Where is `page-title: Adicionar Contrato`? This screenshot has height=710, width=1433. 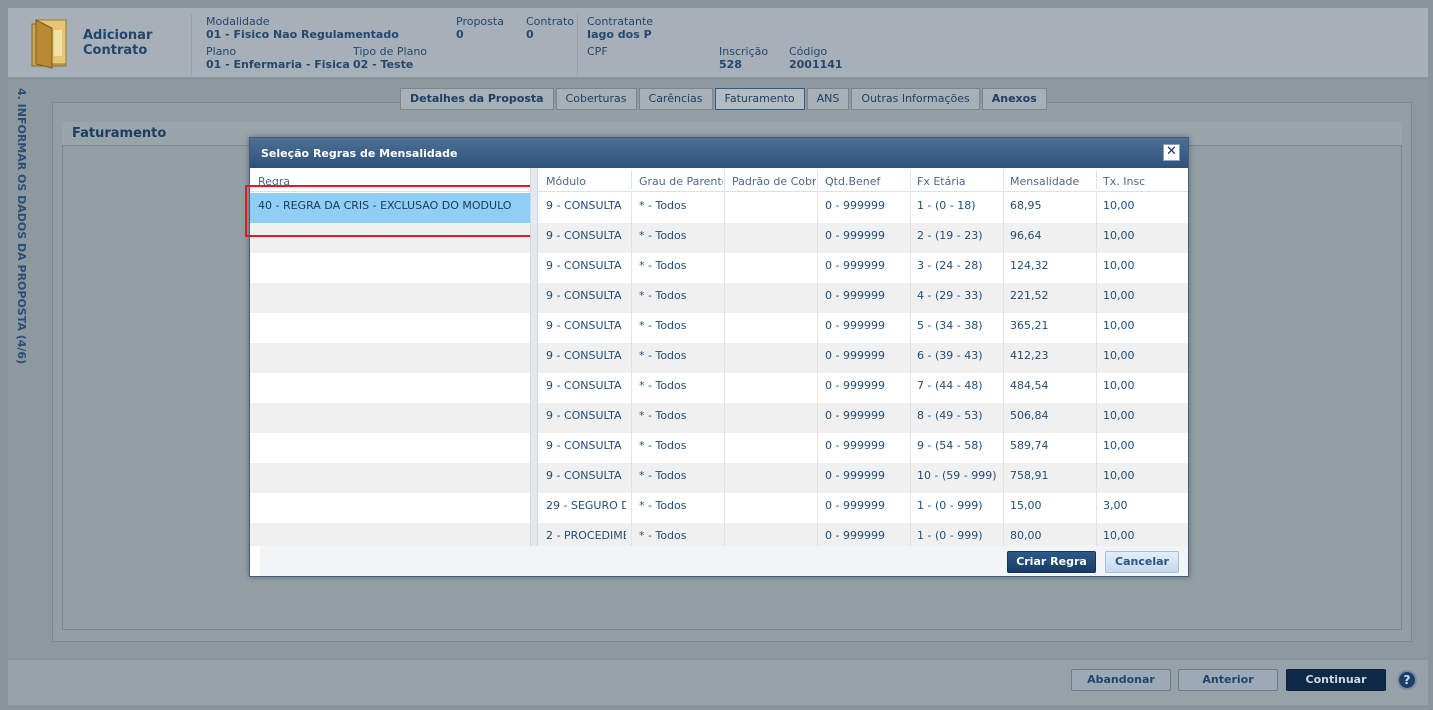 page-title: Adicionar Contrato is located at coordinates (118, 43).